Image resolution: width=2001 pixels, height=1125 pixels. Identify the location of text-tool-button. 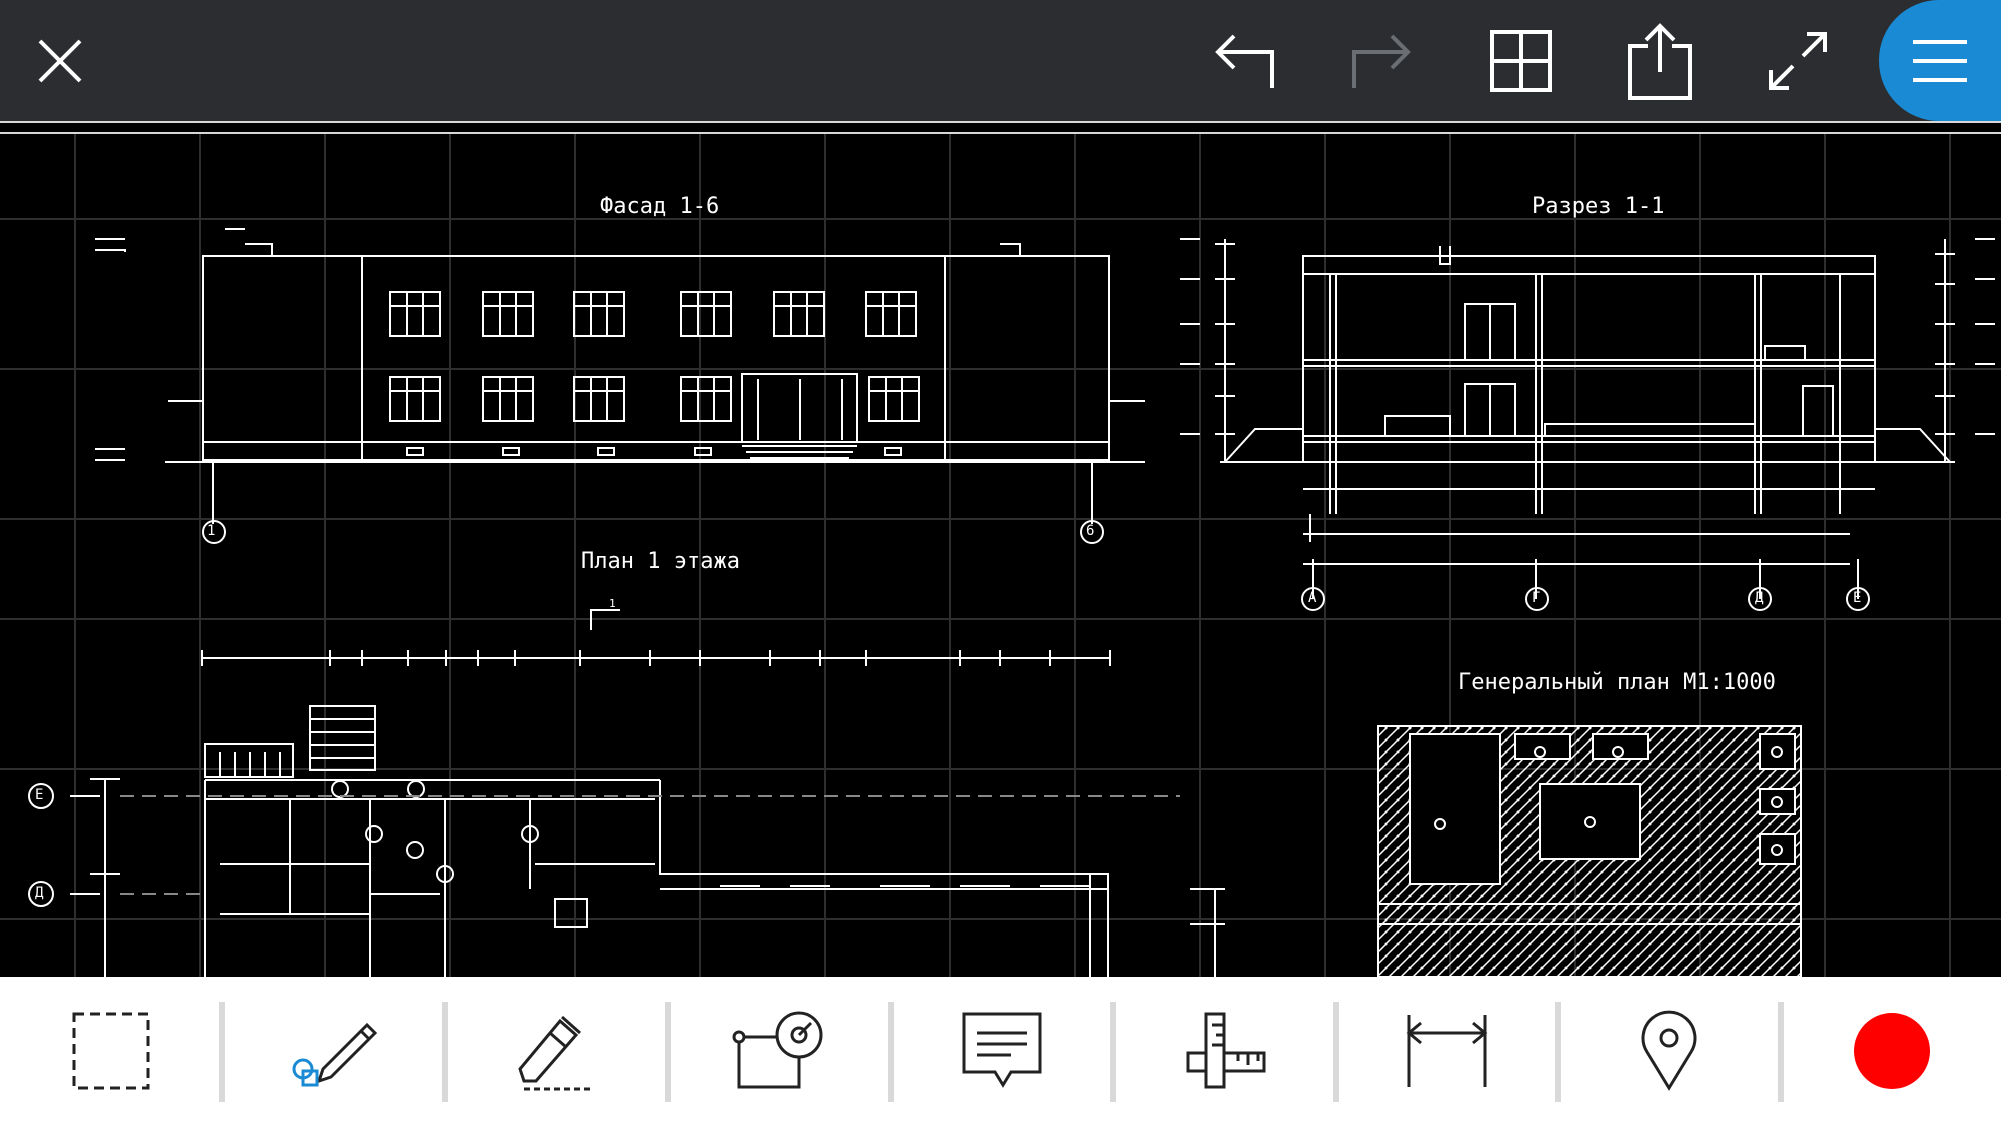
(556, 1051).